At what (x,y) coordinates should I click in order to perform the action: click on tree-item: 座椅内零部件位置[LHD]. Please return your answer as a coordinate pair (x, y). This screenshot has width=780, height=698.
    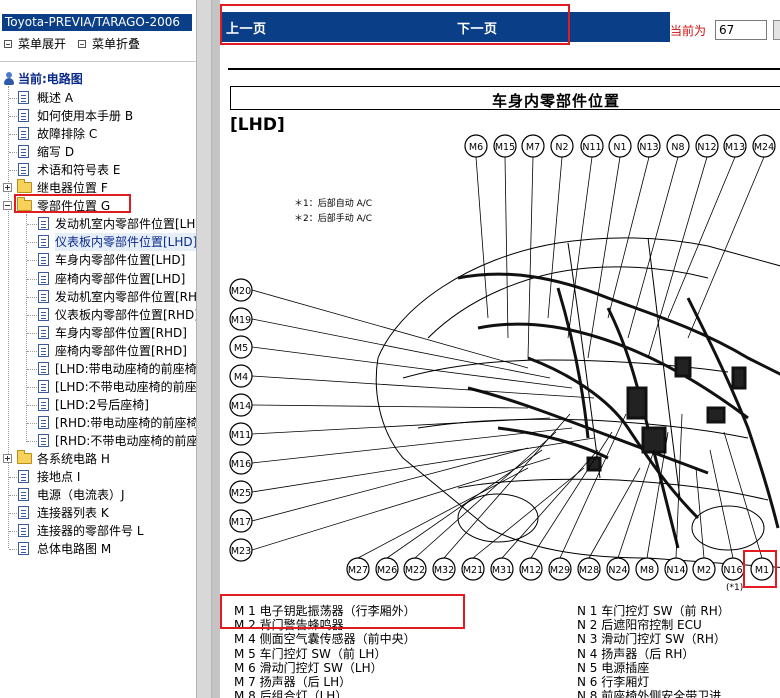
    Looking at the image, I should click on (98, 279).